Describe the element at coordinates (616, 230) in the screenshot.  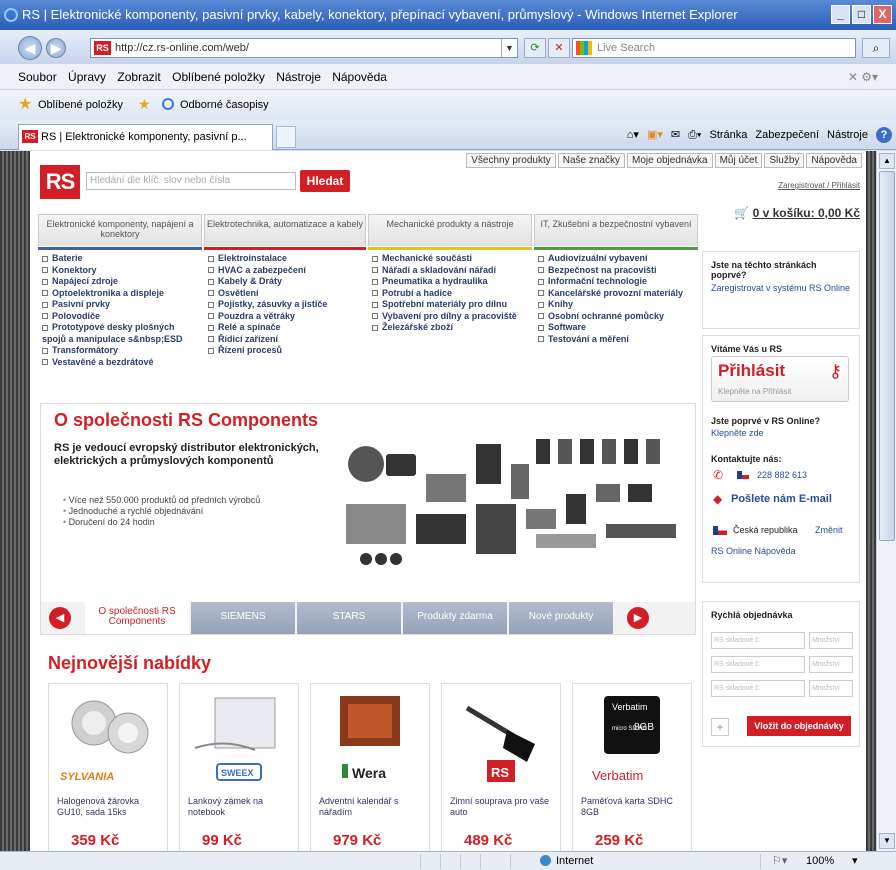
I see `category-tab-it: IT, Zkušební a bezpečnostní vybavení` at that location.